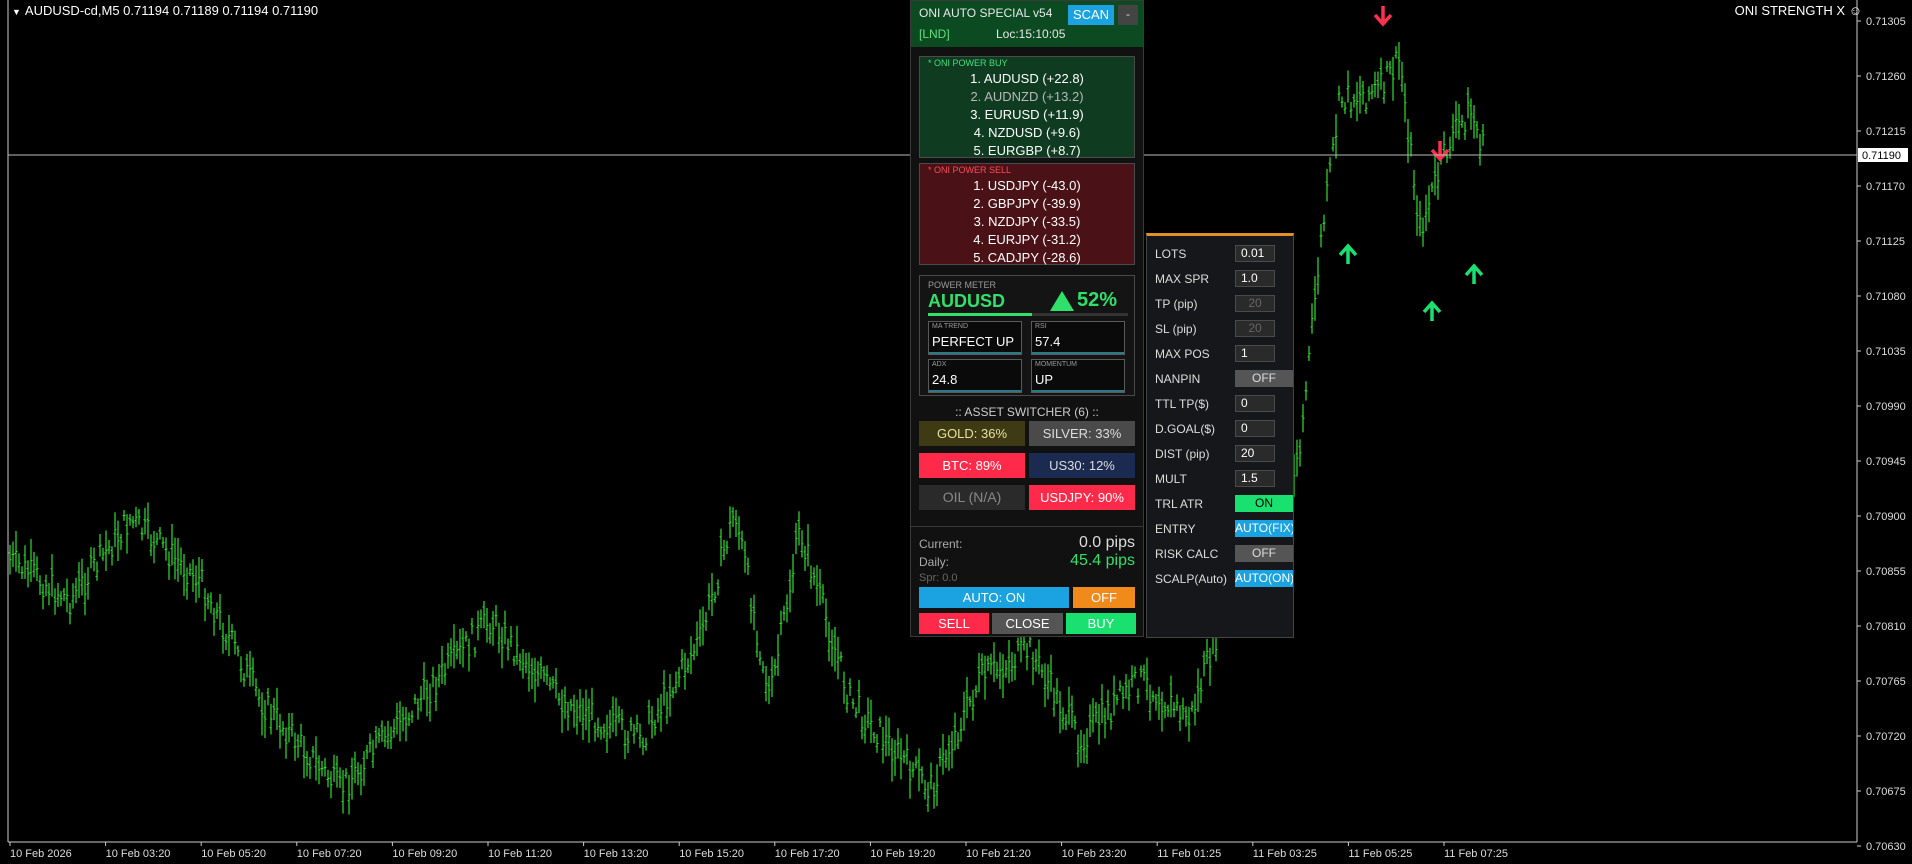  I want to click on list-item: 4. NZDUSD (+9.6), so click(1027, 133).